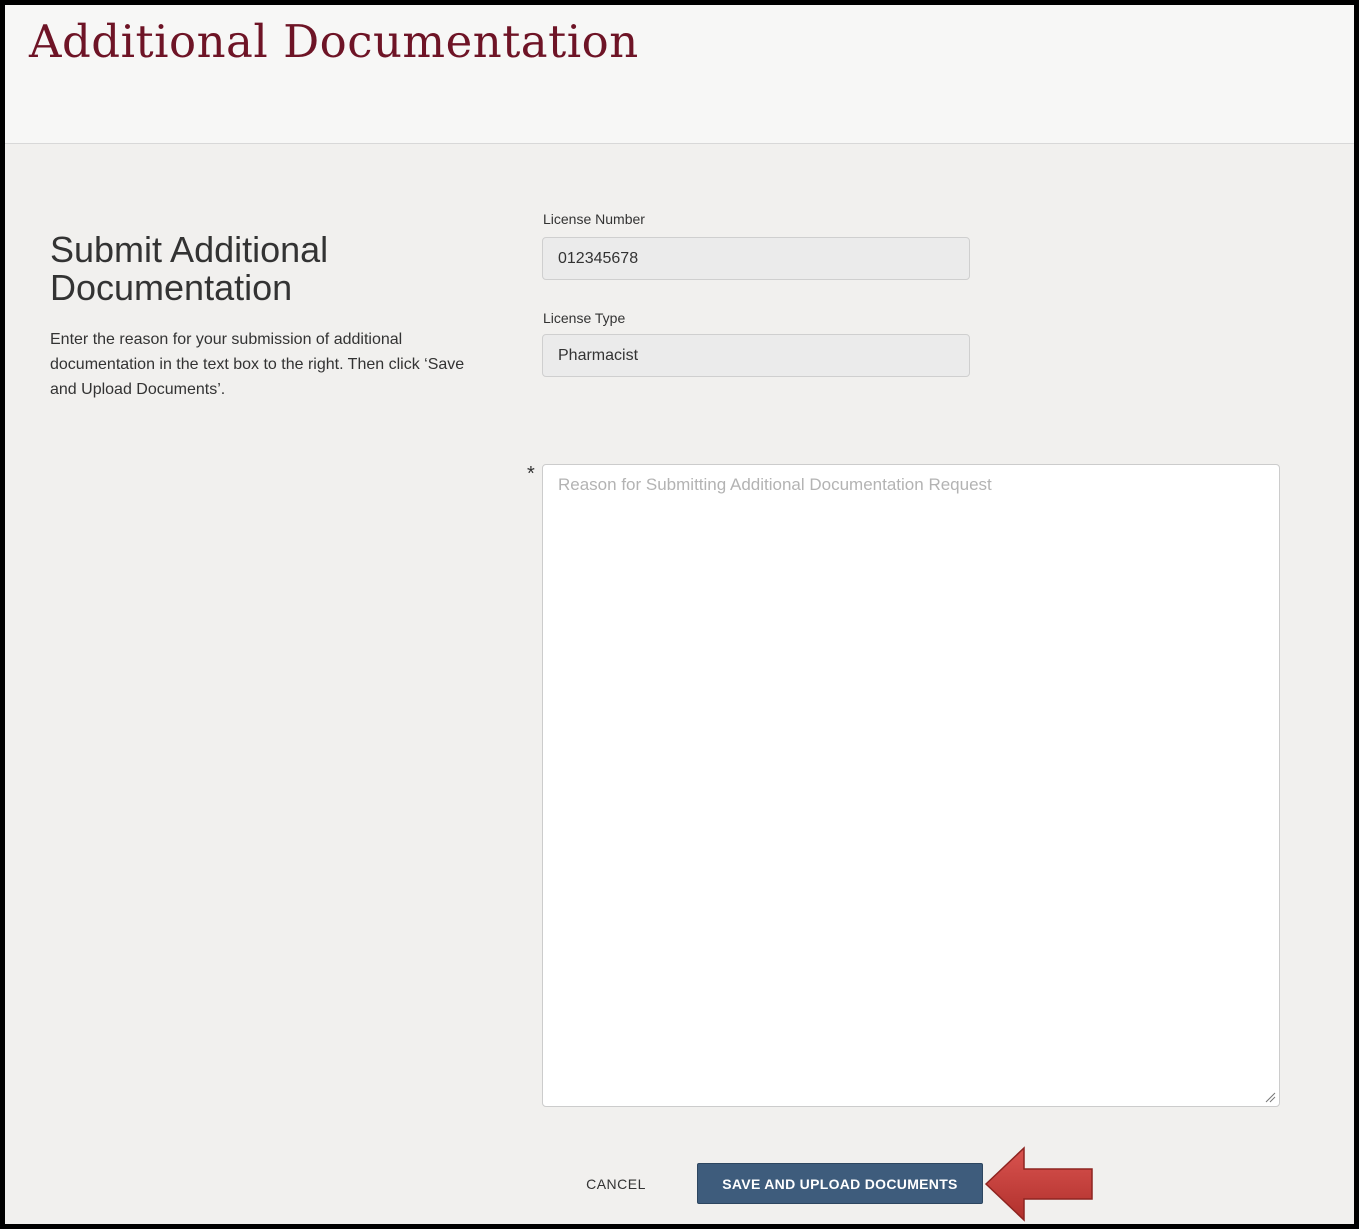 Image resolution: width=1359 pixels, height=1229 pixels. What do you see at coordinates (584, 318) in the screenshot?
I see `license-type-label: License Type` at bounding box center [584, 318].